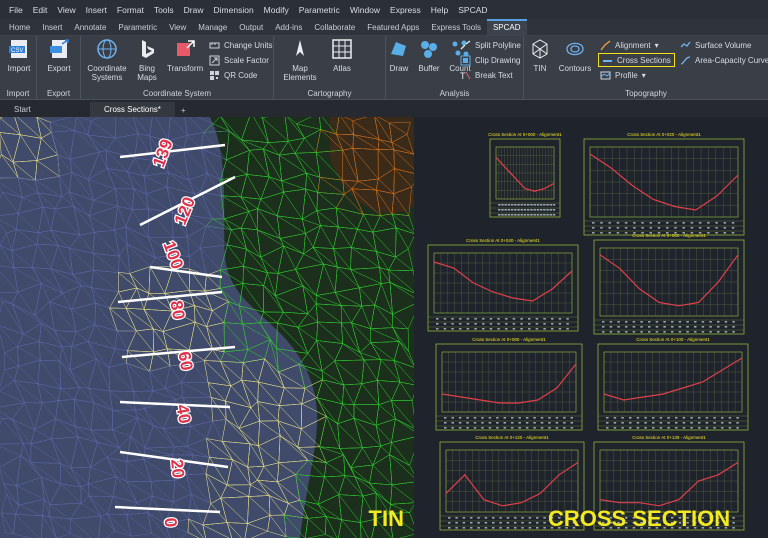 Image resolution: width=768 pixels, height=538 pixels. I want to click on contours-button: Contours, so click(575, 55).